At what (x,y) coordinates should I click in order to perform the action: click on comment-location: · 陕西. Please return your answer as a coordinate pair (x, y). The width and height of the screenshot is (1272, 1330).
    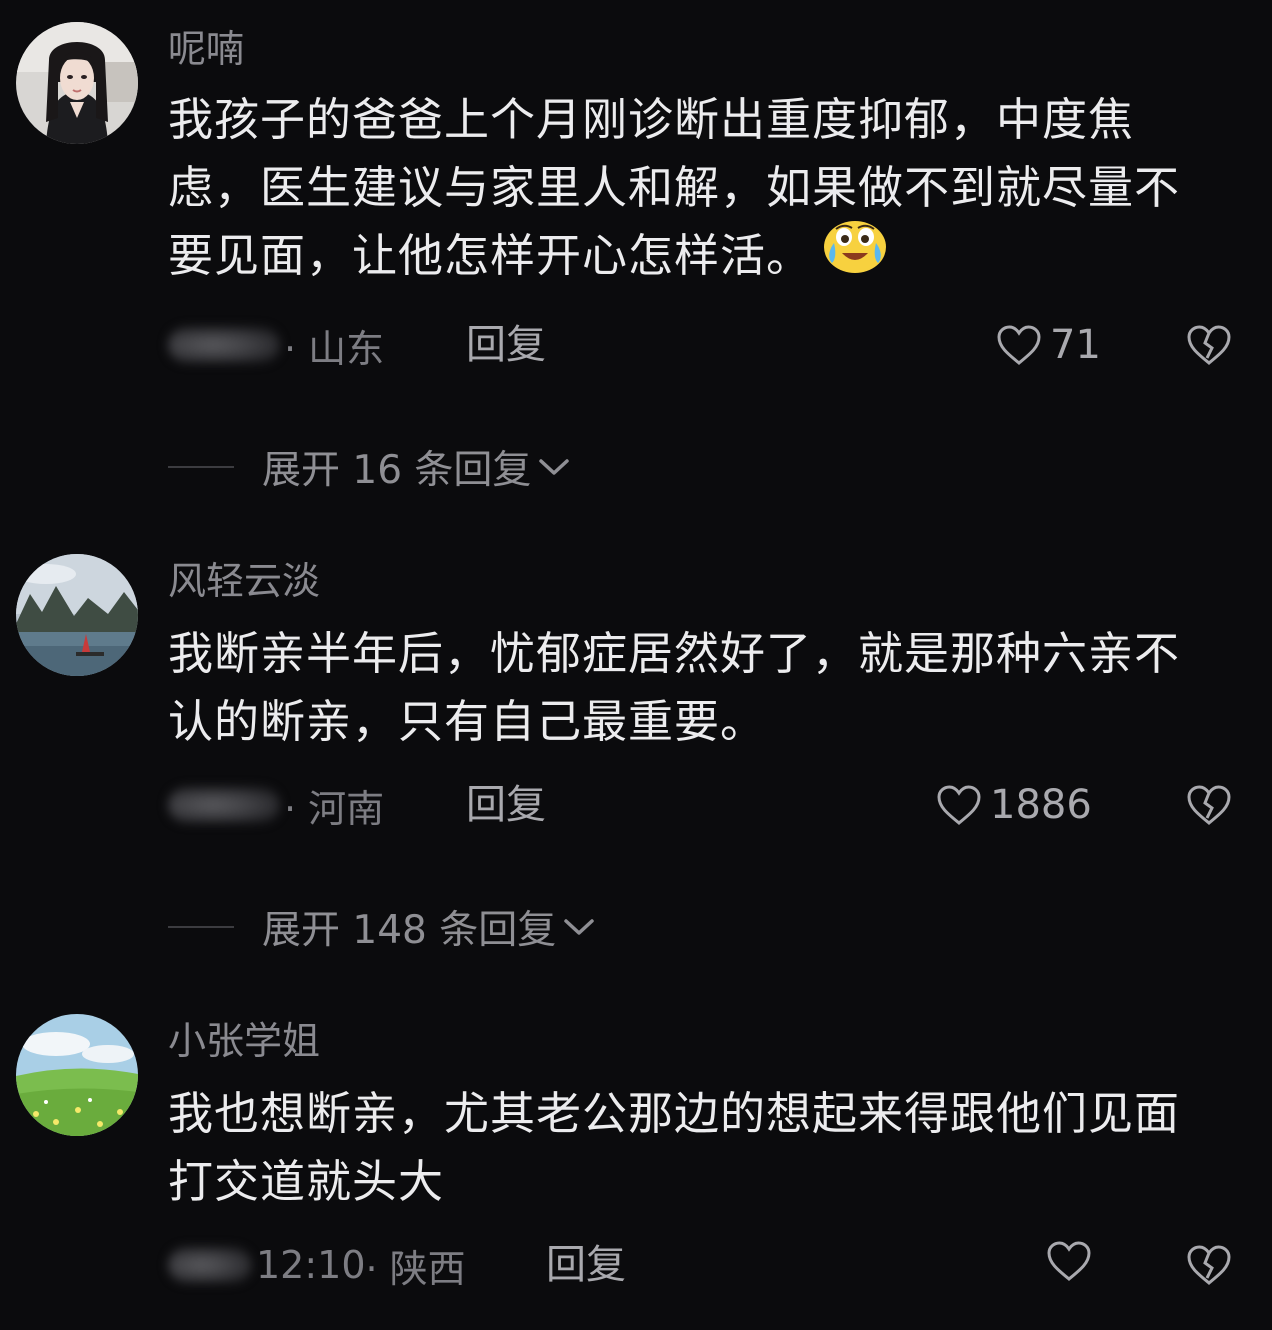
    Looking at the image, I should click on (415, 1268).